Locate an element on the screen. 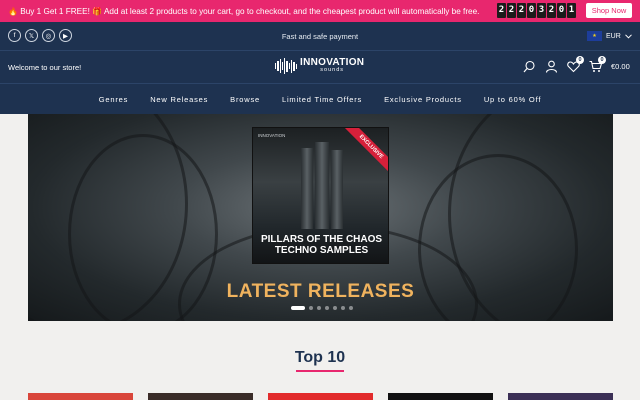  currency-selector: ★ EUR is located at coordinates (609, 36).